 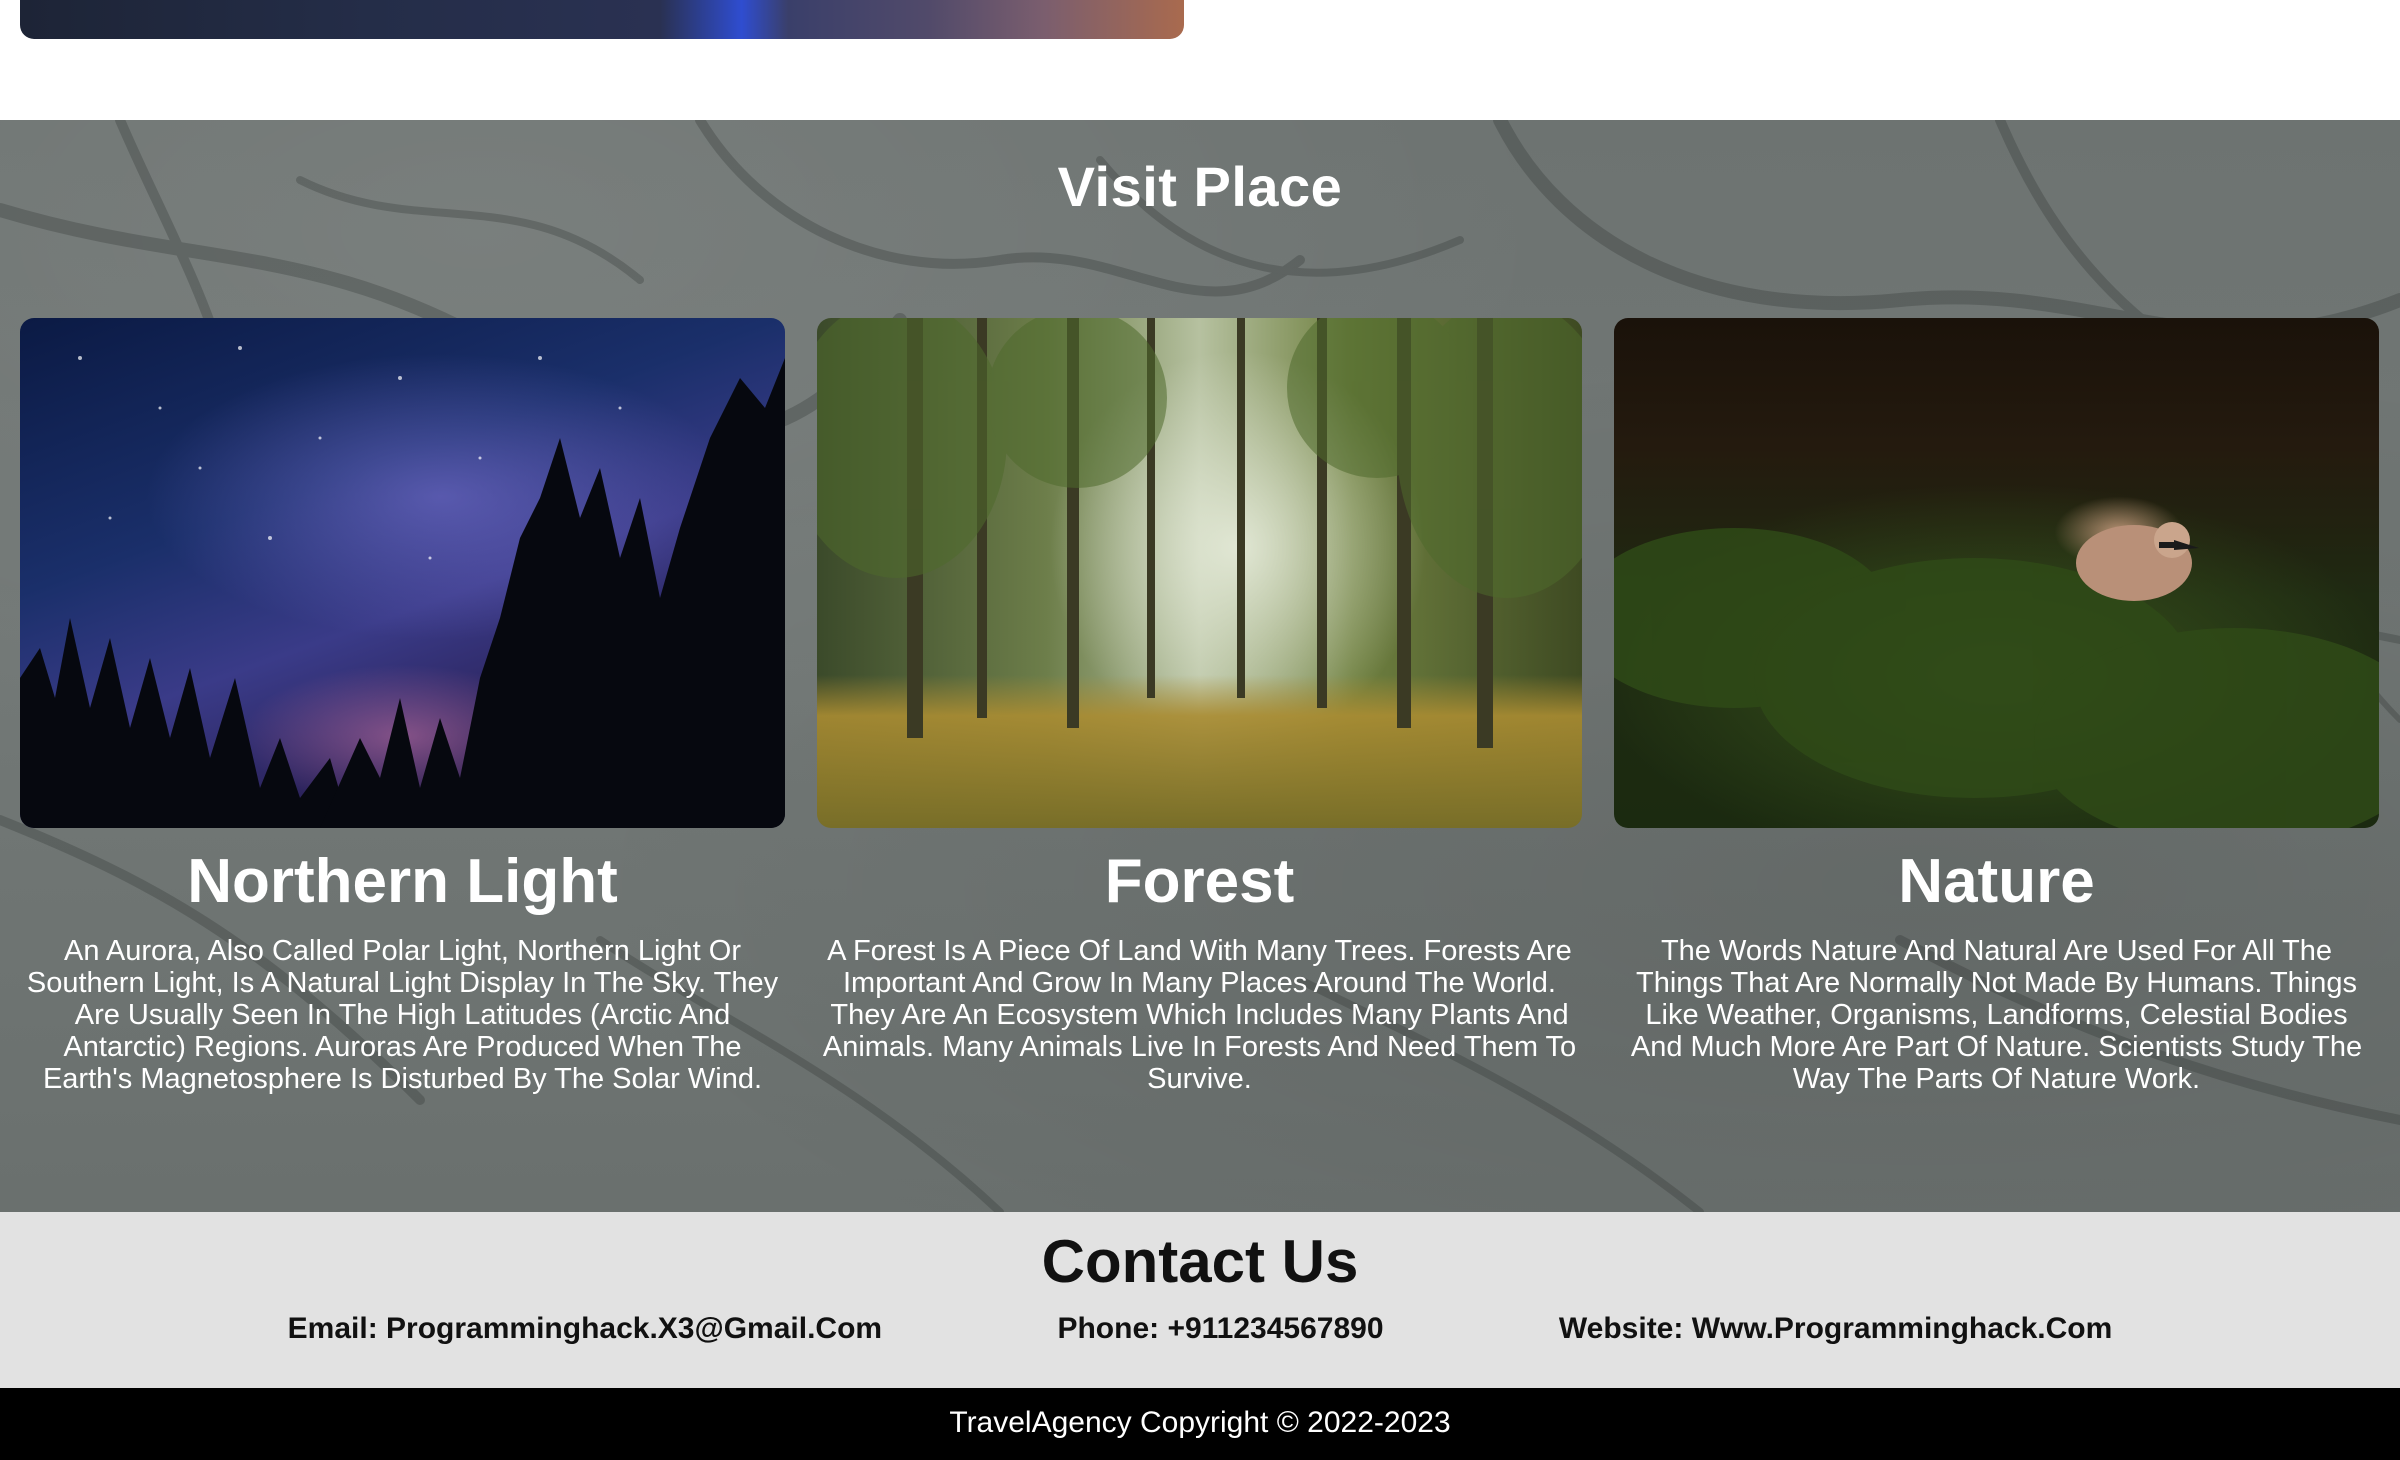 I want to click on nature-image, so click(x=1996, y=573).